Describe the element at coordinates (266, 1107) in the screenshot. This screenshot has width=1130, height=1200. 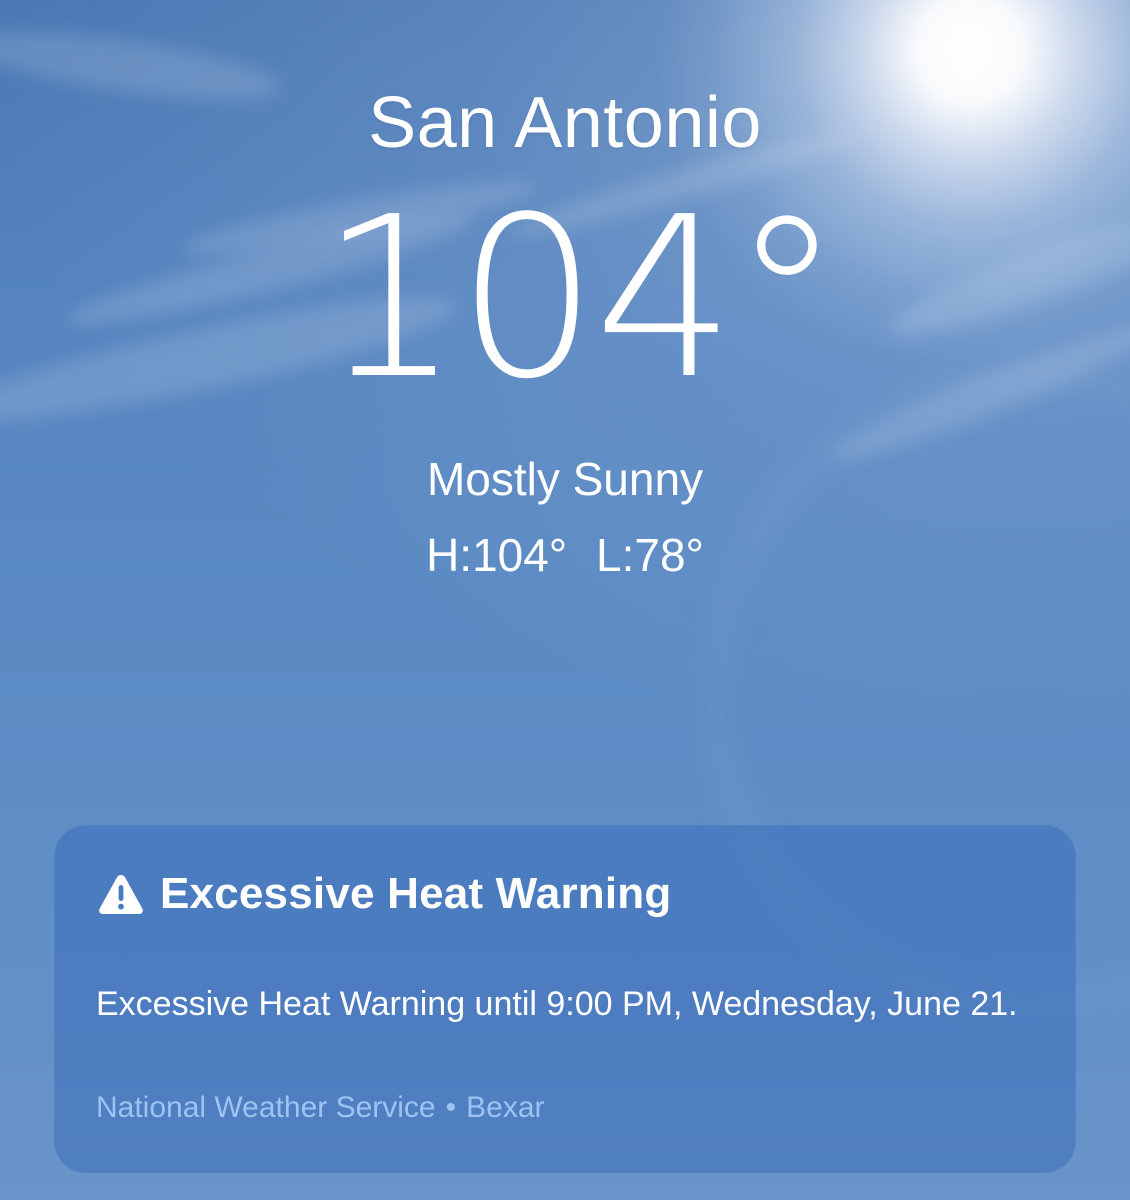
I see `alert-source-agency: National Weather Service` at that location.